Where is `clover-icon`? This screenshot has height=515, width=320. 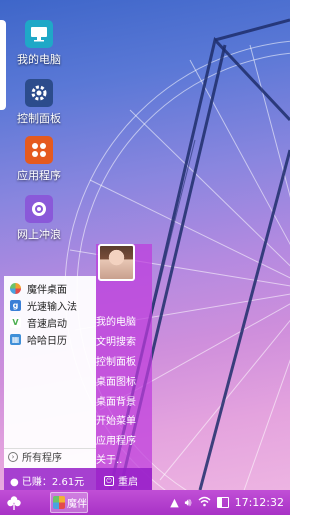 clover-icon is located at coordinates (14, 502).